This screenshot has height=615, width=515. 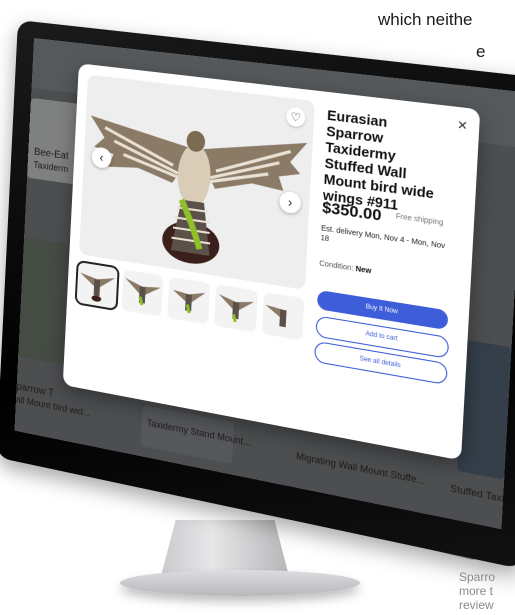 What do you see at coordinates (476, 591) in the screenshot?
I see `caption-line: more t` at bounding box center [476, 591].